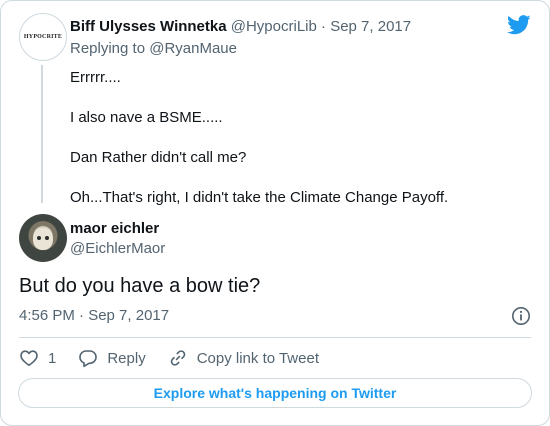 The image size is (550, 426). Describe the element at coordinates (88, 359) in the screenshot. I see `reply-bubble-icon` at that location.